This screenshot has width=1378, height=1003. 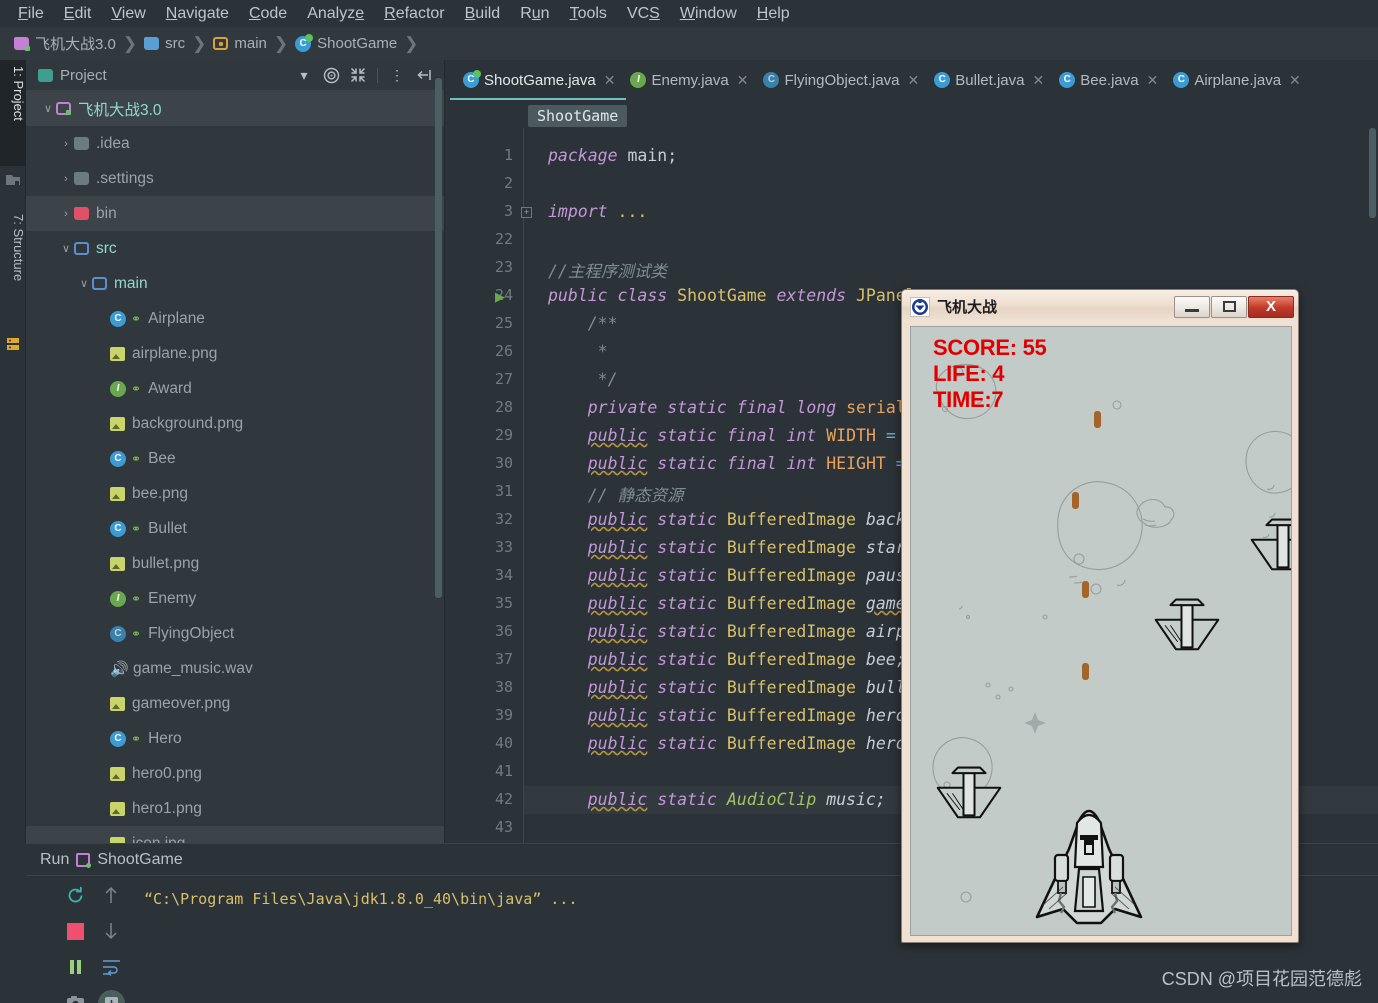 What do you see at coordinates (534, 13) in the screenshot?
I see `menu-run: Run` at bounding box center [534, 13].